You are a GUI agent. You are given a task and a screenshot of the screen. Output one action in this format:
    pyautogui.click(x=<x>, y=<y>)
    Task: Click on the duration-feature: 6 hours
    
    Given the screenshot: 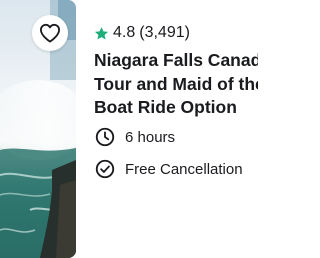 What is the action you would take?
    pyautogui.click(x=134, y=137)
    